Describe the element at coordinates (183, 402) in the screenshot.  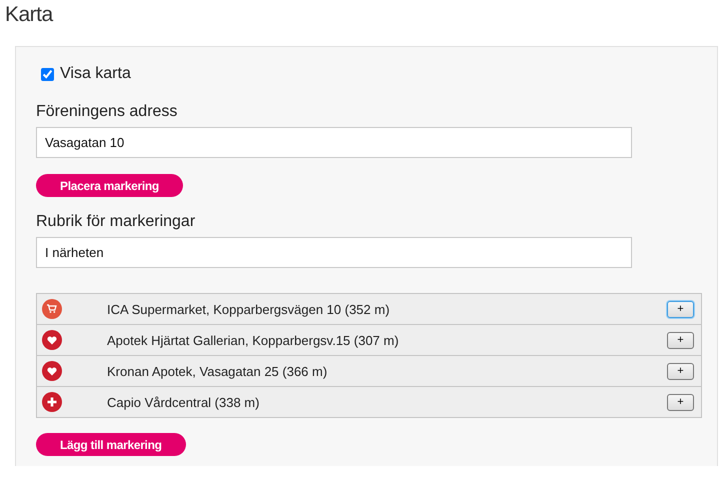
I see `place-name: Capio Vårdcentral (338 m)` at that location.